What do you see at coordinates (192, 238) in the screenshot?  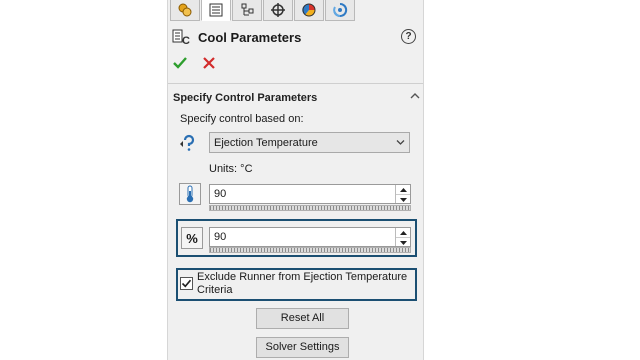 I see `percent-icon-button: %` at bounding box center [192, 238].